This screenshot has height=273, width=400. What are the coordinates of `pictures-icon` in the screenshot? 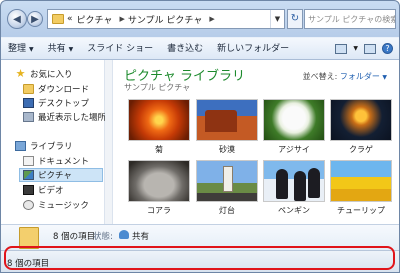 It's located at (28, 175).